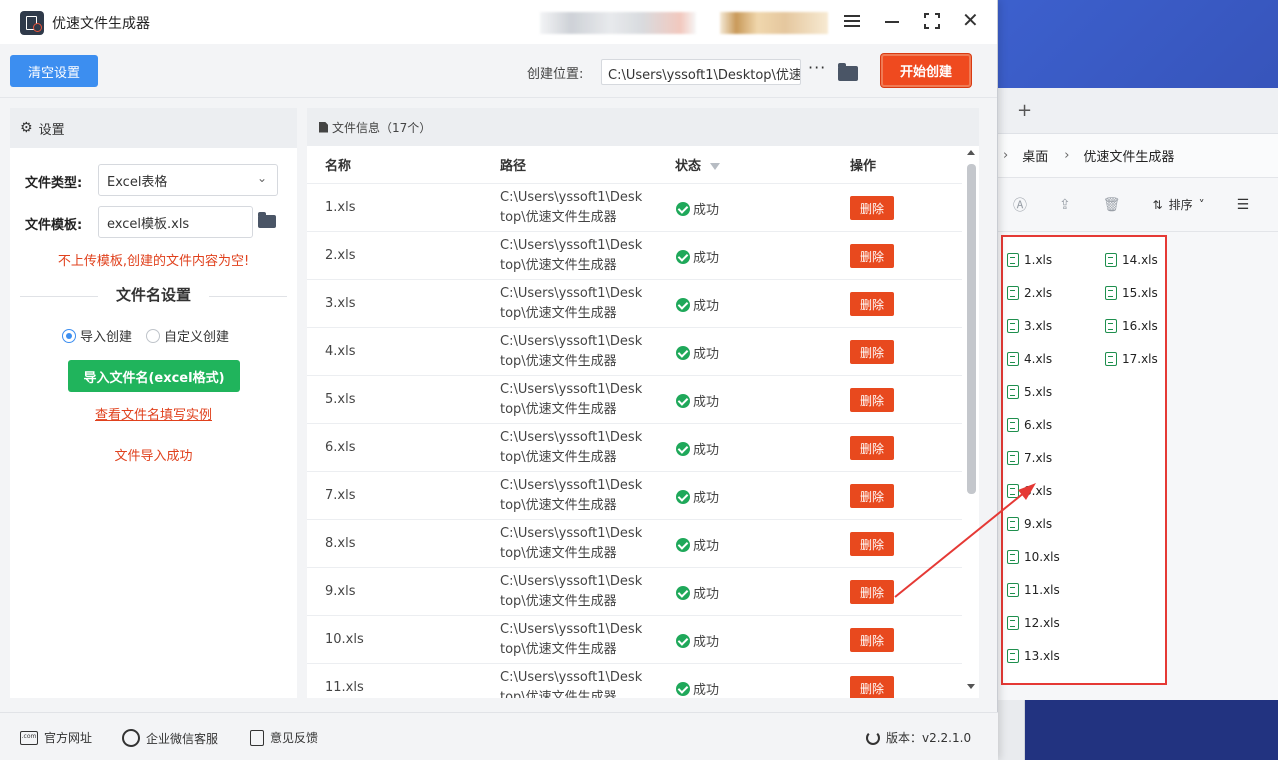 The height and width of the screenshot is (760, 1278). What do you see at coordinates (1033, 655) in the screenshot?
I see `explorer-file-item: 13.xls` at bounding box center [1033, 655].